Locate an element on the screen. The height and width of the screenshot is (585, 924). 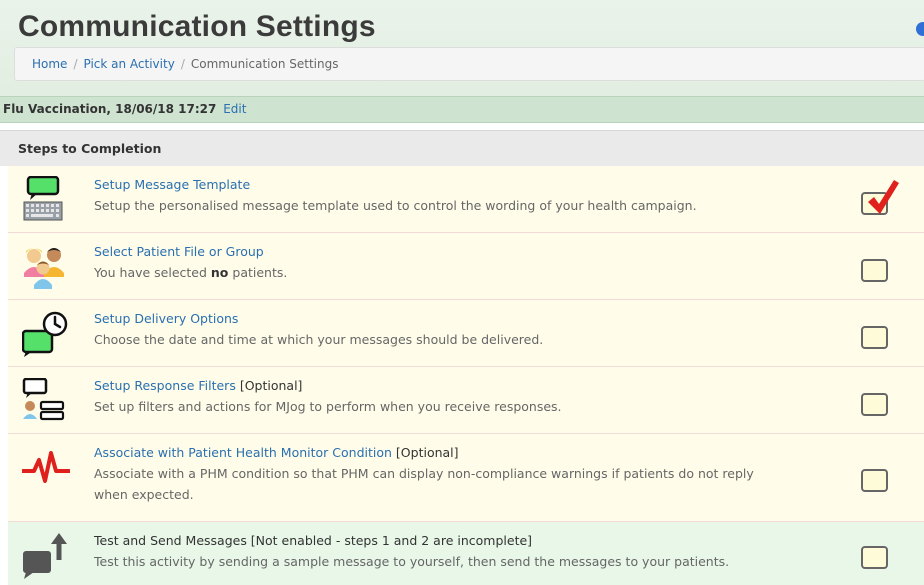
breadcrumb-pick-activity: Pick an Activity is located at coordinates (128, 64).